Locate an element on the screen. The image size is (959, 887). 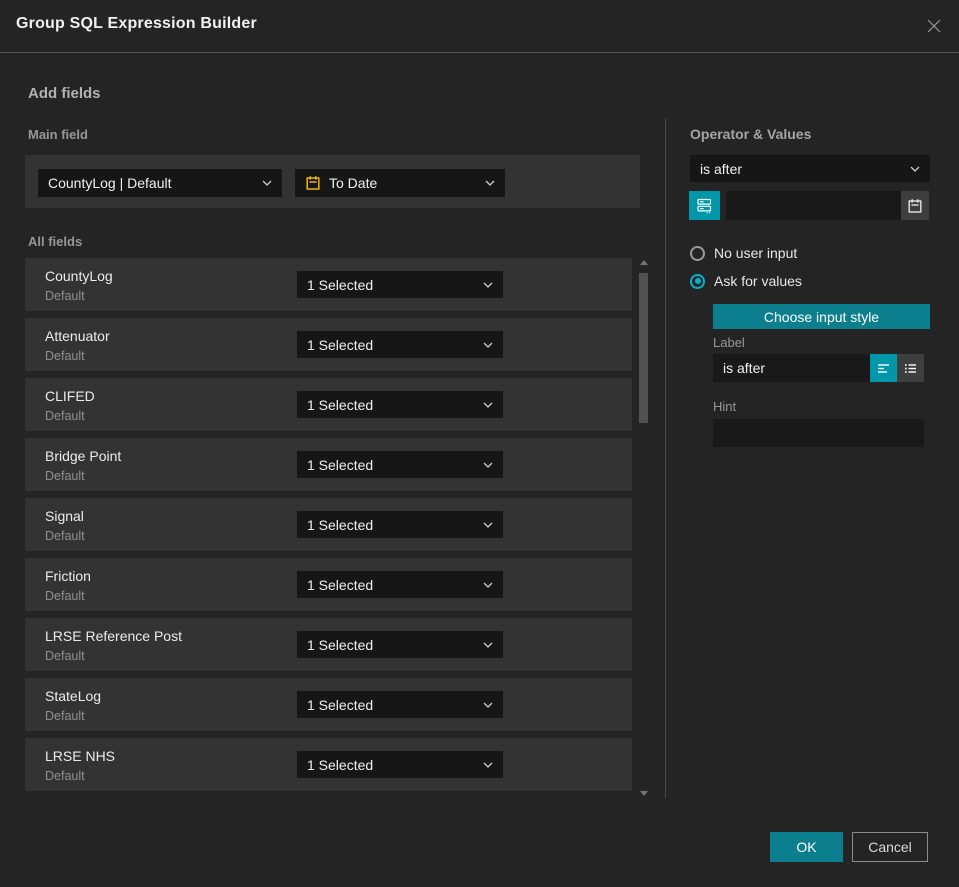
field-name: Signal is located at coordinates (64, 516).